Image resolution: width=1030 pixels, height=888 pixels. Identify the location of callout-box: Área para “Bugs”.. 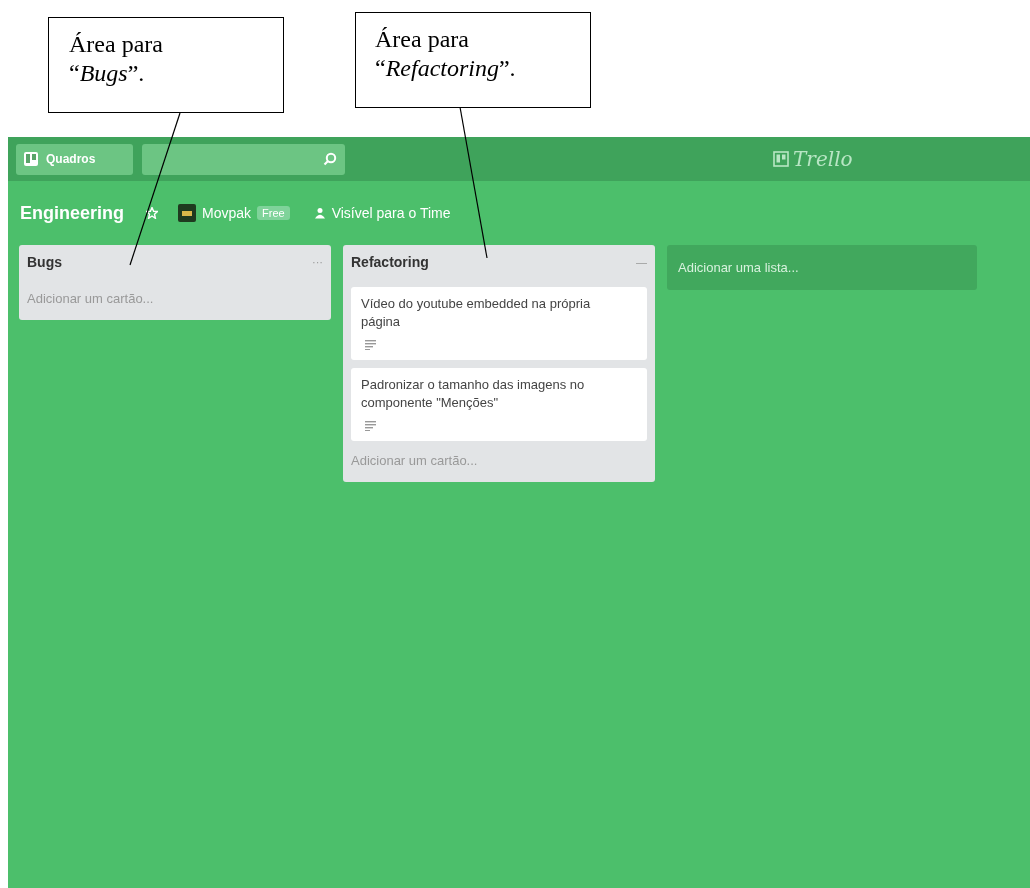
(166, 65).